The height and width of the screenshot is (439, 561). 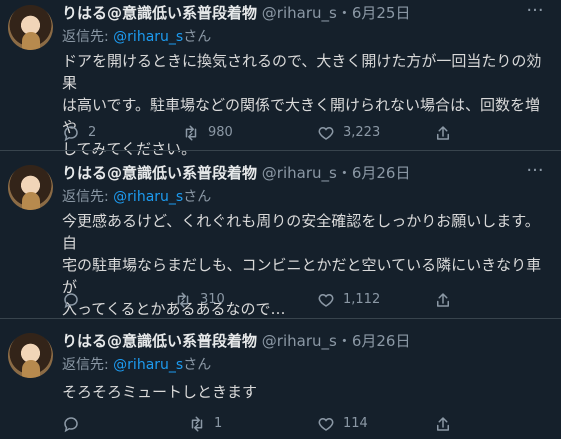 I want to click on action-bar: 310 1,112, so click(x=302, y=300).